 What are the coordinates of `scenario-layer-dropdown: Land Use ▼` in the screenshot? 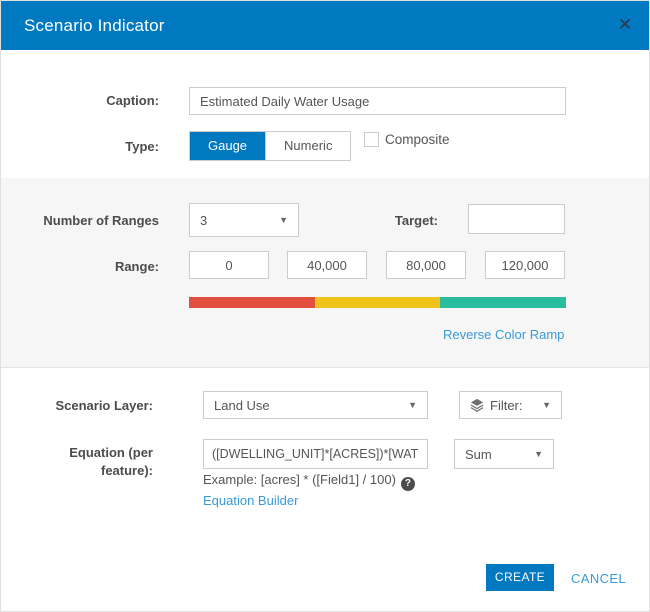 It's located at (315, 405).